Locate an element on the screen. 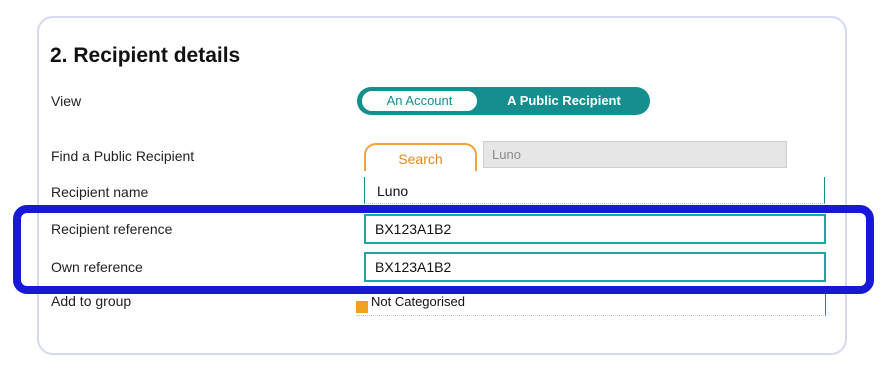 This screenshot has height=373, width=886. find-public-recipient-label: Find a Public Recipient is located at coordinates (123, 156).